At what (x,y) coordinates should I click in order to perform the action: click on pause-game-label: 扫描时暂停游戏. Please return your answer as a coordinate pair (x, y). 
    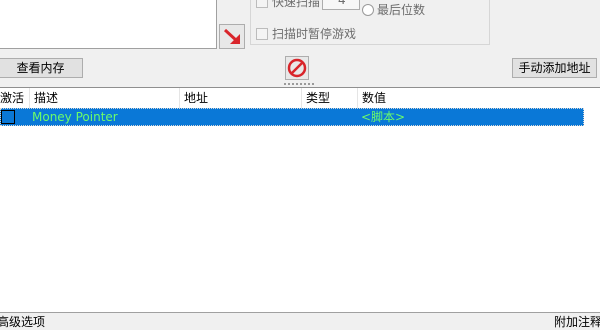
    Looking at the image, I should click on (314, 34).